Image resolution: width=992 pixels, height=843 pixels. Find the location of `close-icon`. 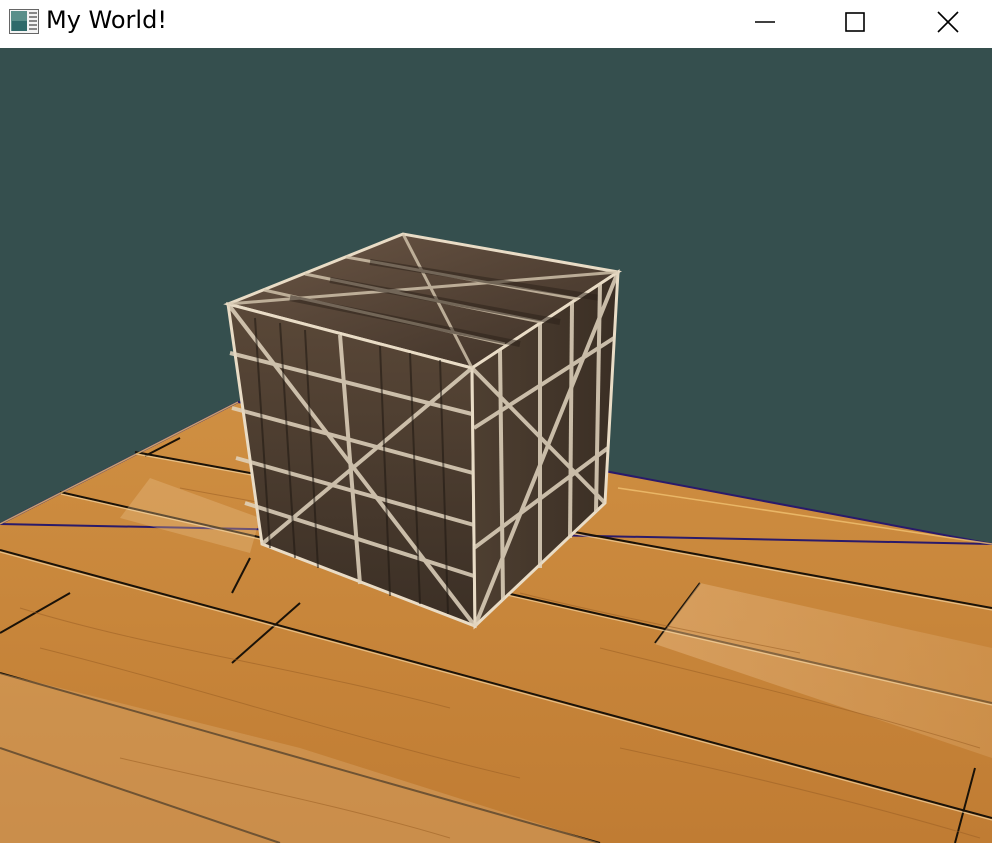

close-icon is located at coordinates (948, 22).